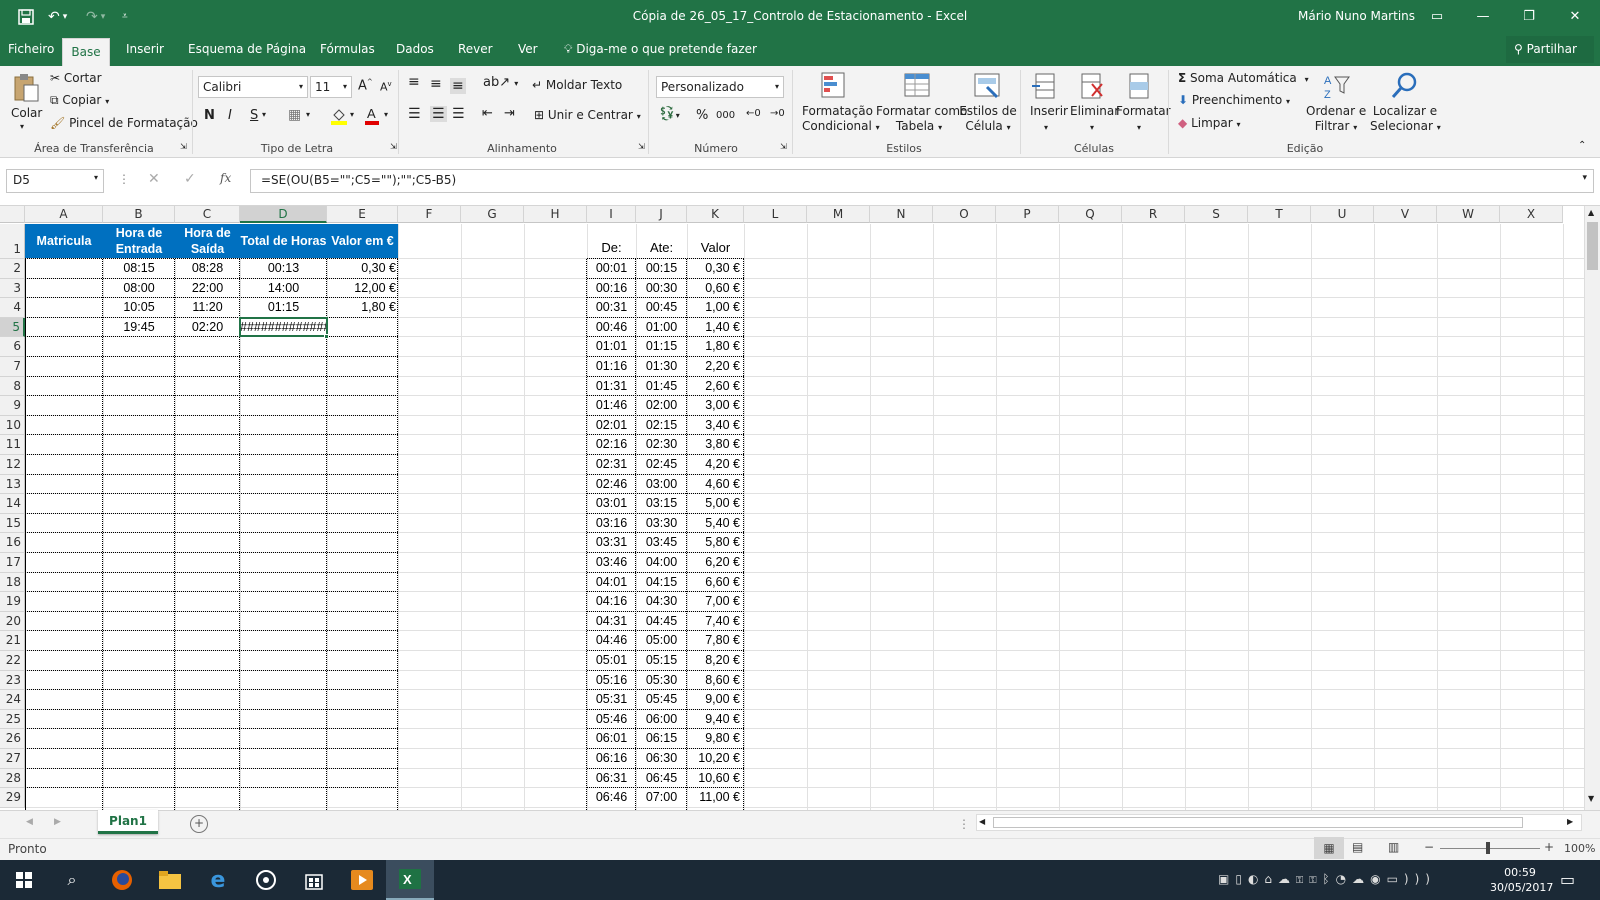 This screenshot has width=1600, height=900. Describe the element at coordinates (715, 406) in the screenshot. I see `price-cell-k9: 3,00 €` at that location.